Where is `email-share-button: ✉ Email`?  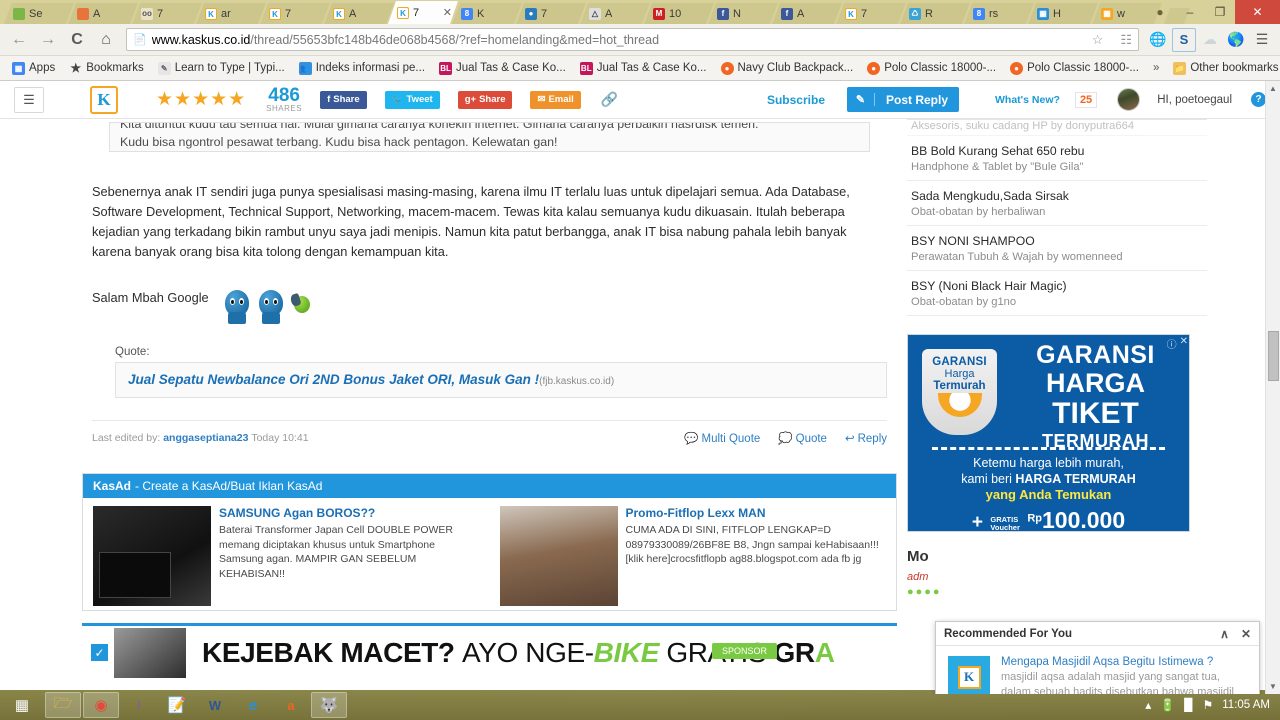 email-share-button: ✉ Email is located at coordinates (555, 99).